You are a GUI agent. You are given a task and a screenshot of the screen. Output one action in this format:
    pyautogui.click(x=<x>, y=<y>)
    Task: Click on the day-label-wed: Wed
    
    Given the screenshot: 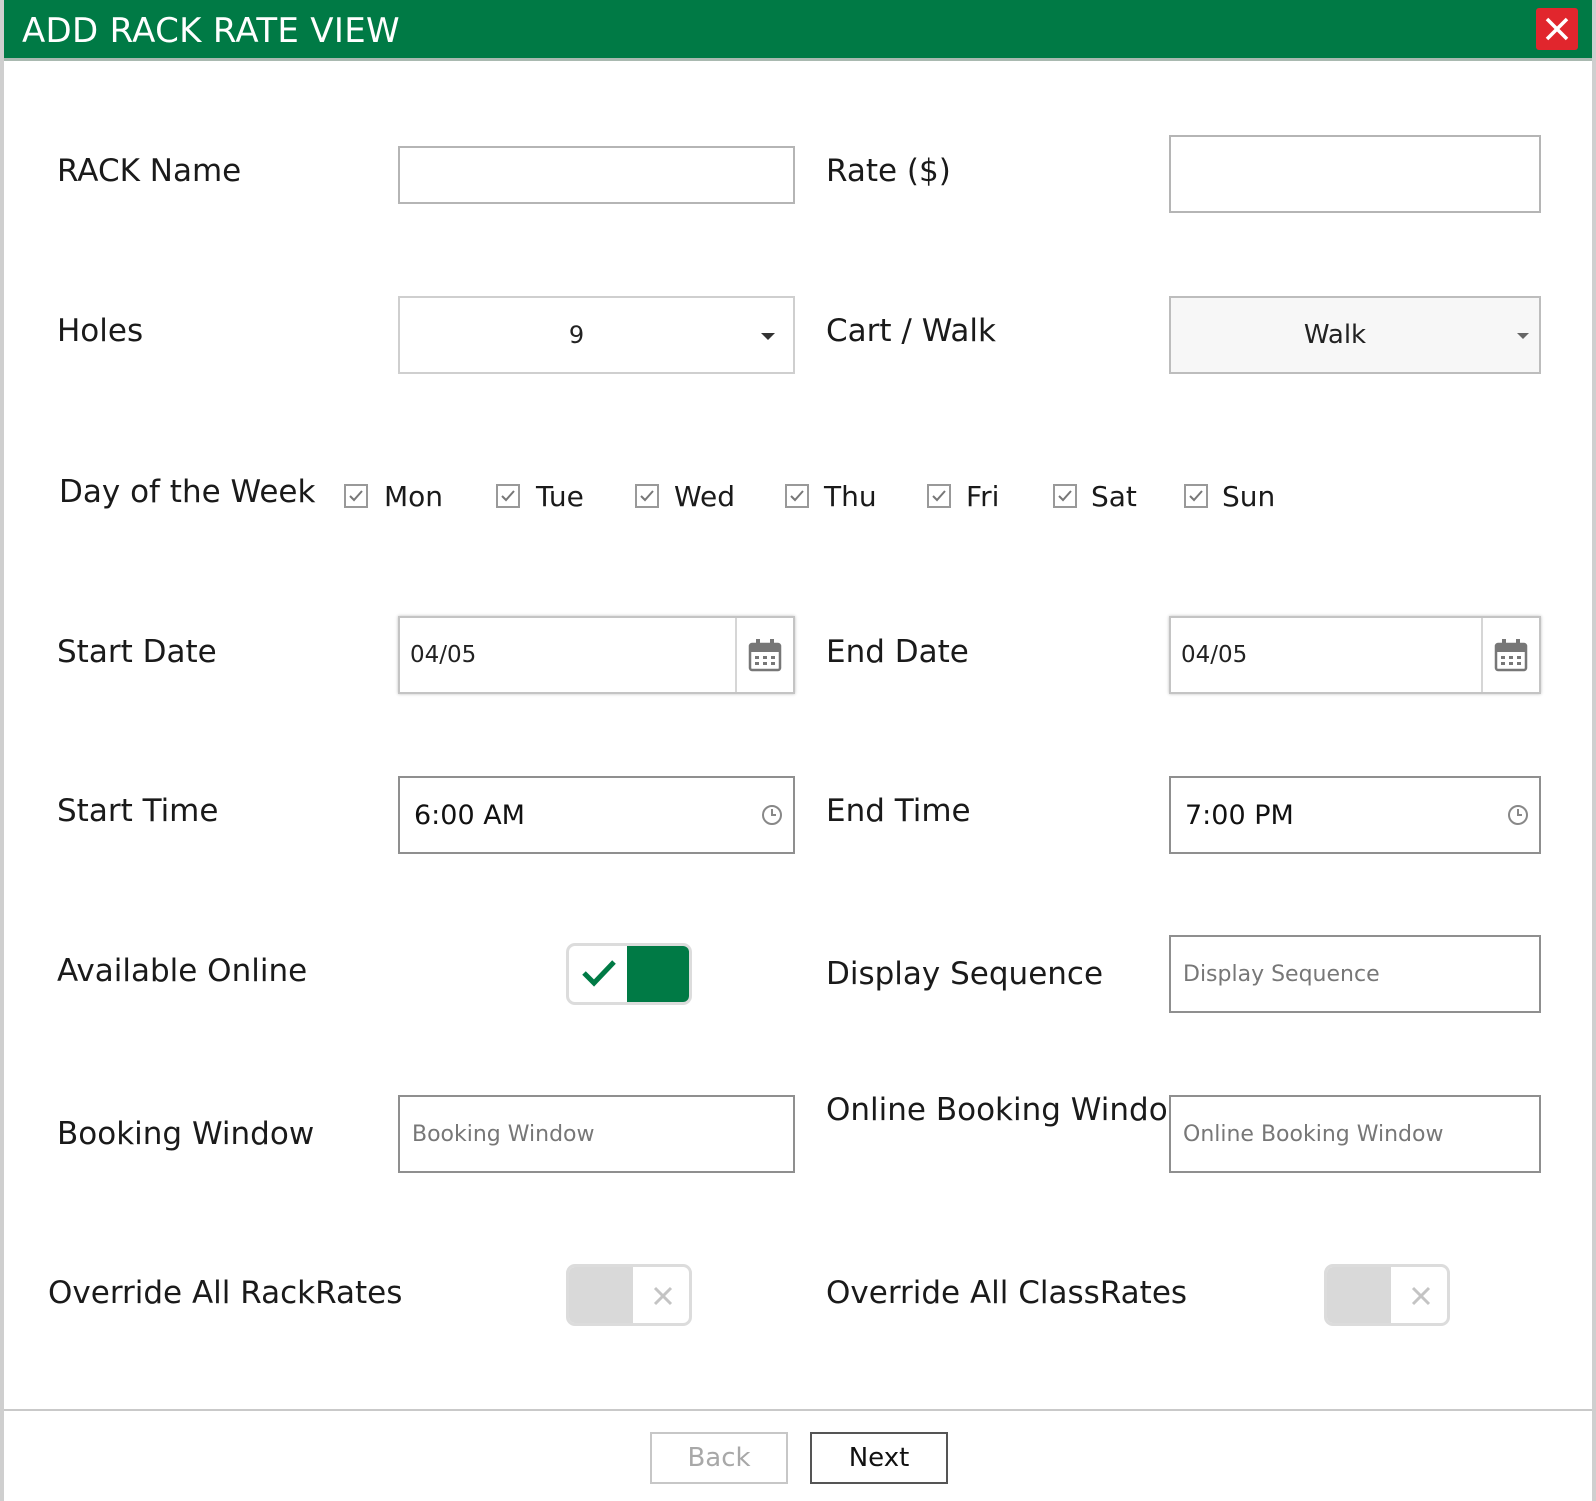 What is the action you would take?
    pyautogui.click(x=705, y=496)
    